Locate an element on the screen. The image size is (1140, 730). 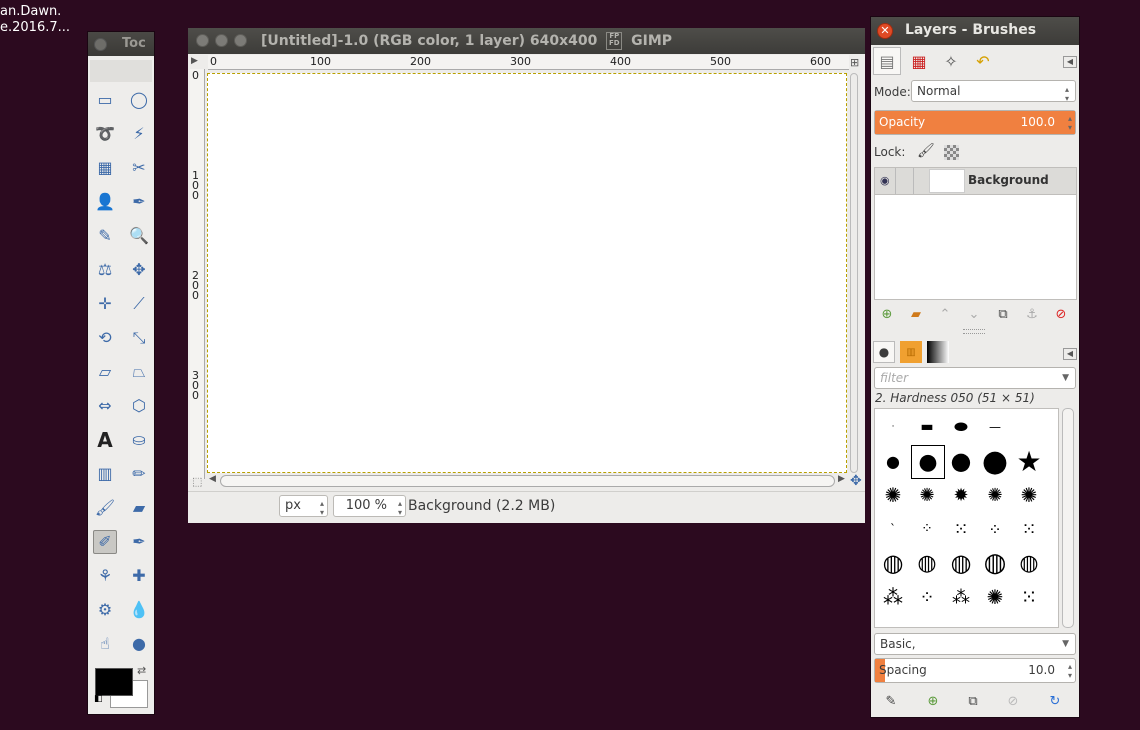
vertical-ruler: 0 1 0 0 2 0 0 3 0 0 is located at coordinates (197, 274).